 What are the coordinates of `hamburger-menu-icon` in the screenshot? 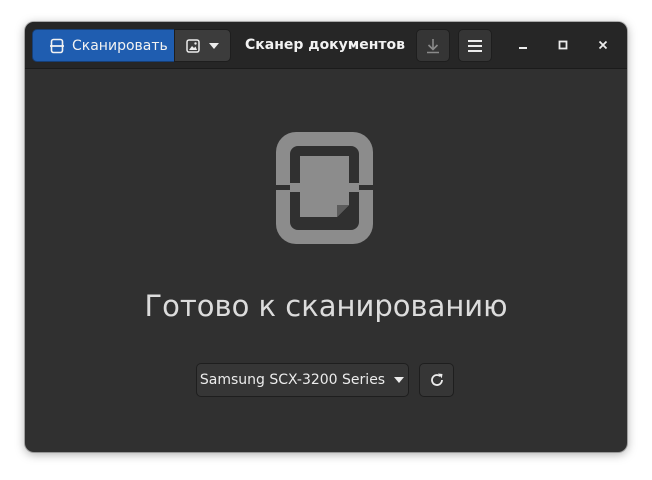 It's located at (475, 46).